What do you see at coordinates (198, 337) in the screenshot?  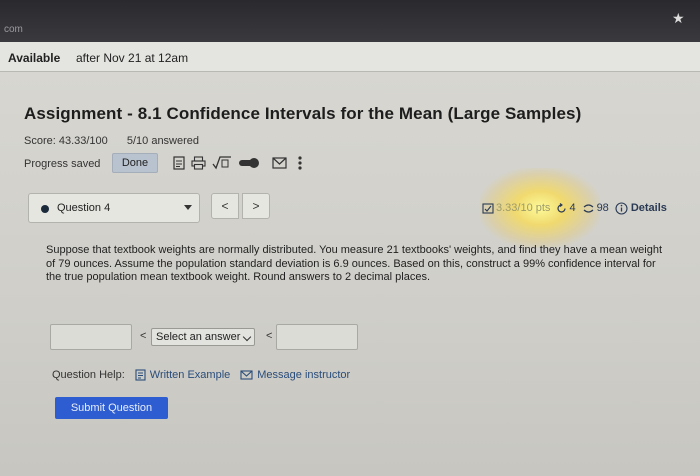 I see `parameter-select-label: Select an answer` at bounding box center [198, 337].